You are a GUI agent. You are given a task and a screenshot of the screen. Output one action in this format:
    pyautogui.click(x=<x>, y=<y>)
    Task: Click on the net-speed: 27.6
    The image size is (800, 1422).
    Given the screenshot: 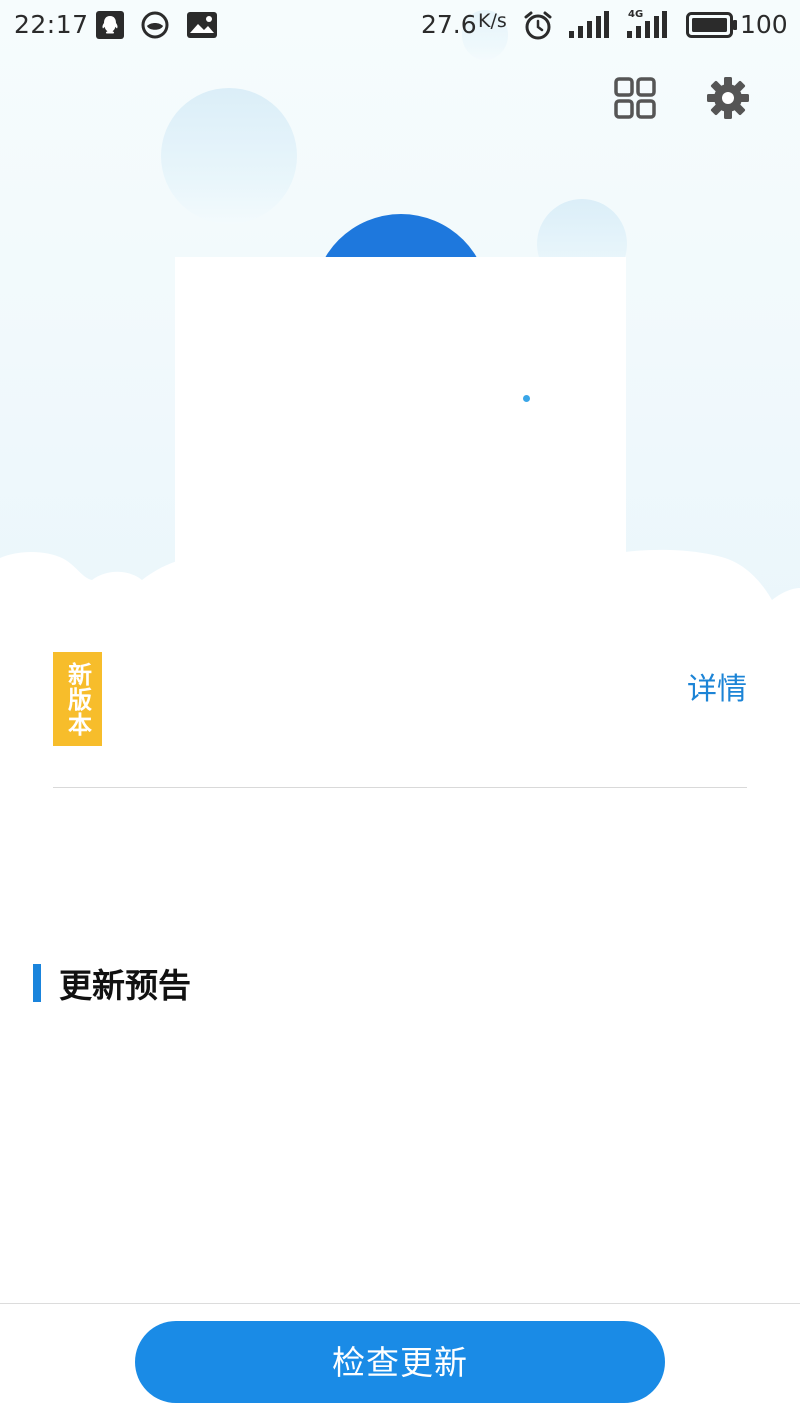 What is the action you would take?
    pyautogui.click(x=449, y=24)
    